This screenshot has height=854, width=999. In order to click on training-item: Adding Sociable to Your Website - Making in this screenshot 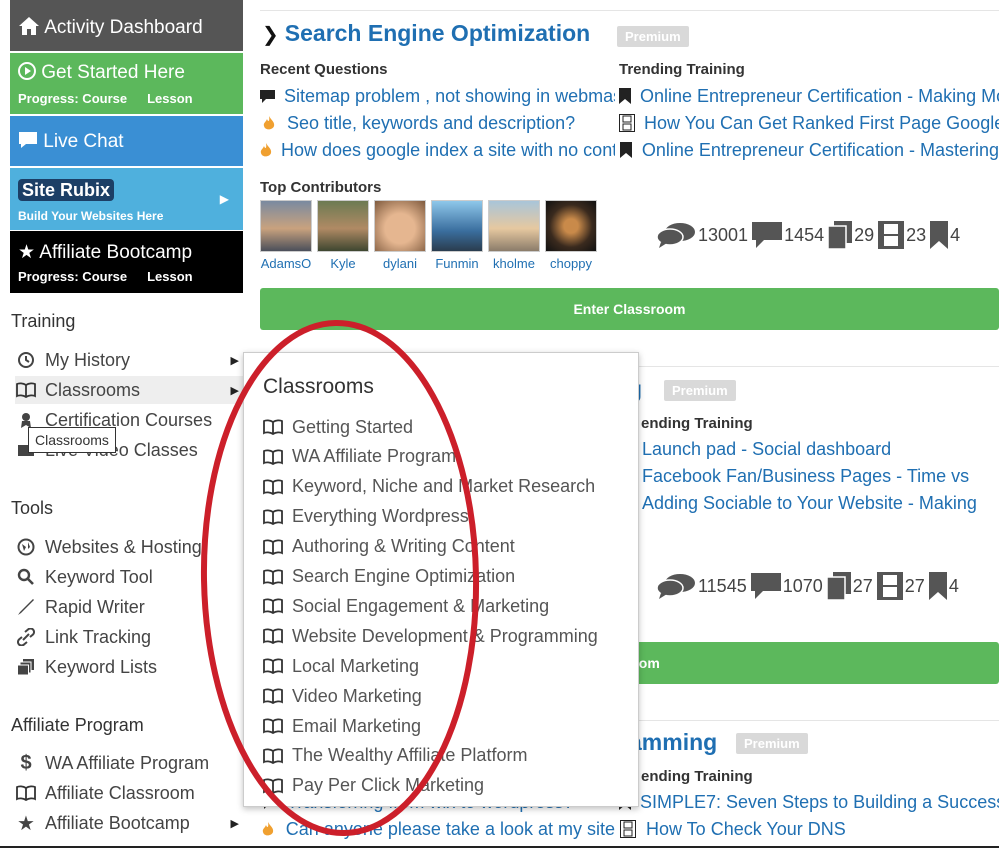, I will do `click(820, 503)`.